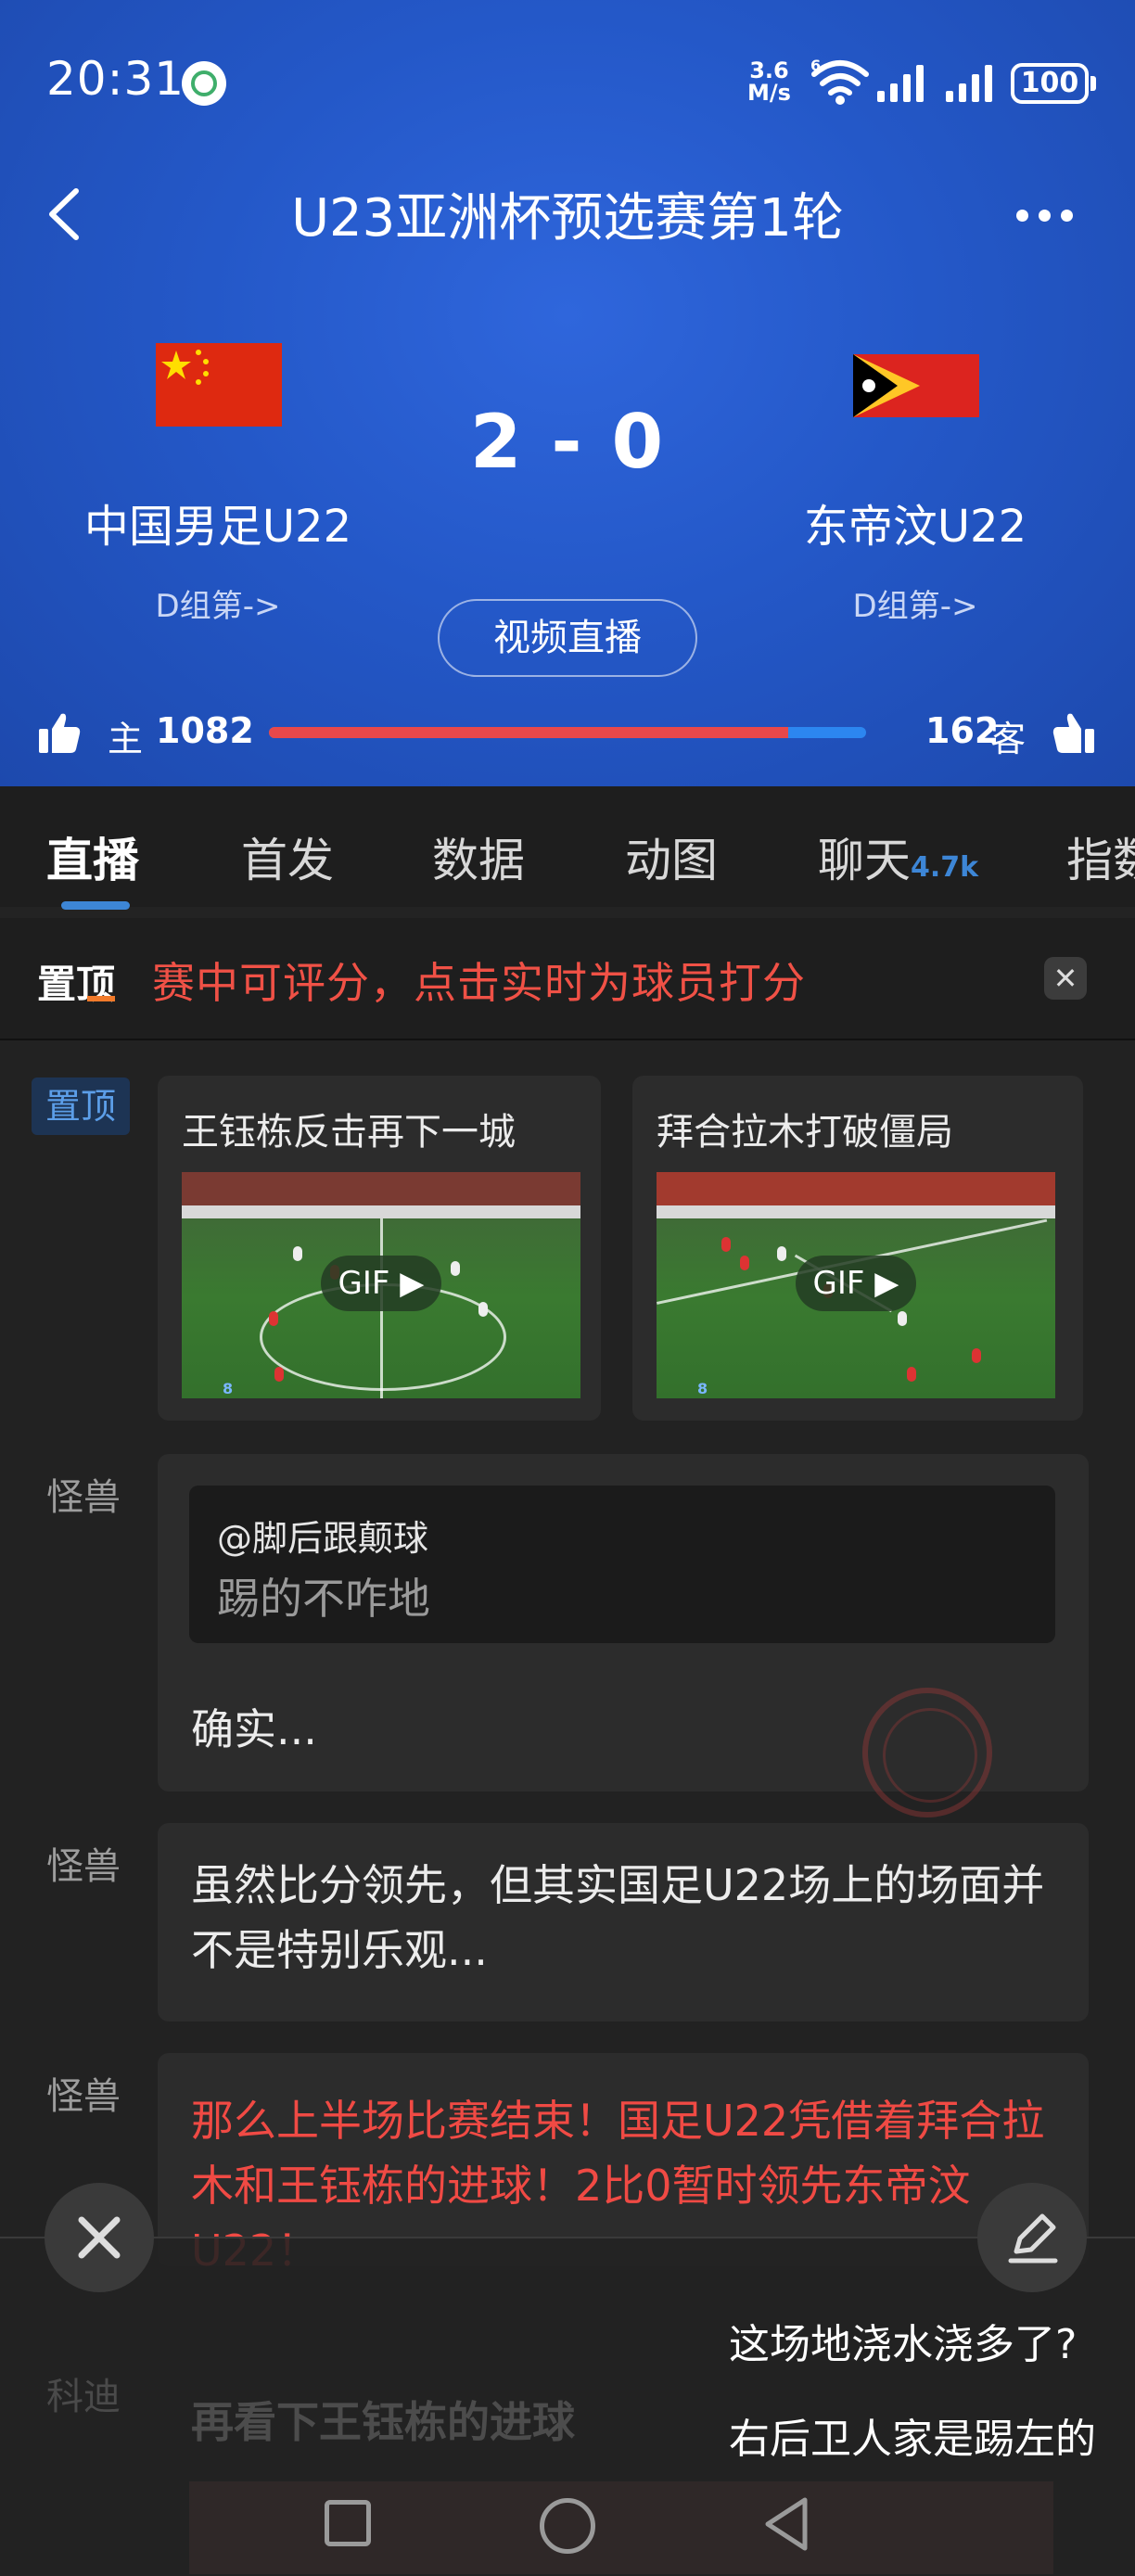 Image resolution: width=1135 pixels, height=2576 pixels. I want to click on close-danmaku-button, so click(100, 2237).